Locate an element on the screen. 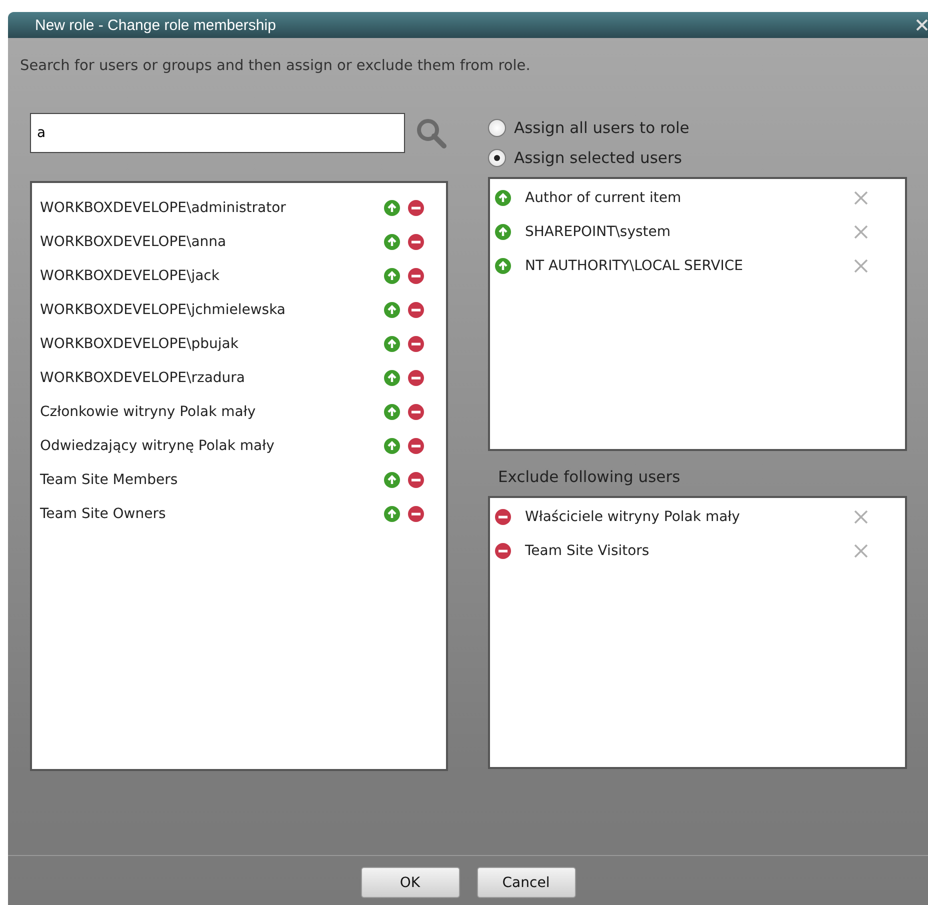  user-name: WORKBOXDEVELOPE\rzadura is located at coordinates (142, 378).